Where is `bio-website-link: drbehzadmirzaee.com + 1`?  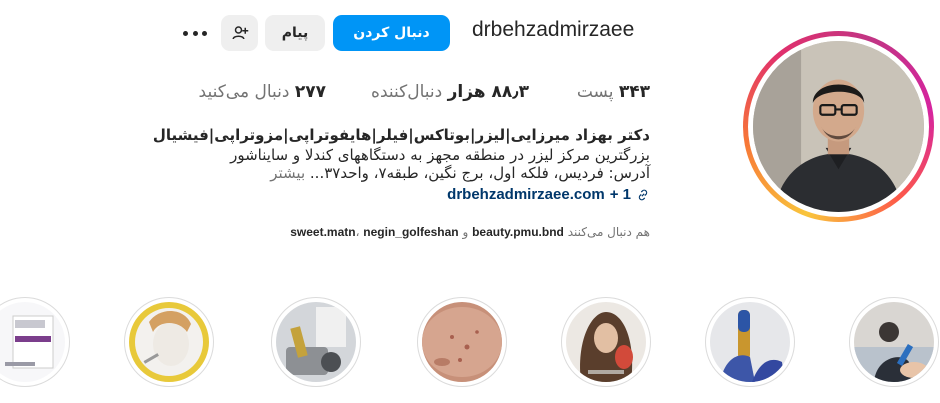 bio-website-link: drbehzadmirzaee.com + 1 is located at coordinates (548, 194).